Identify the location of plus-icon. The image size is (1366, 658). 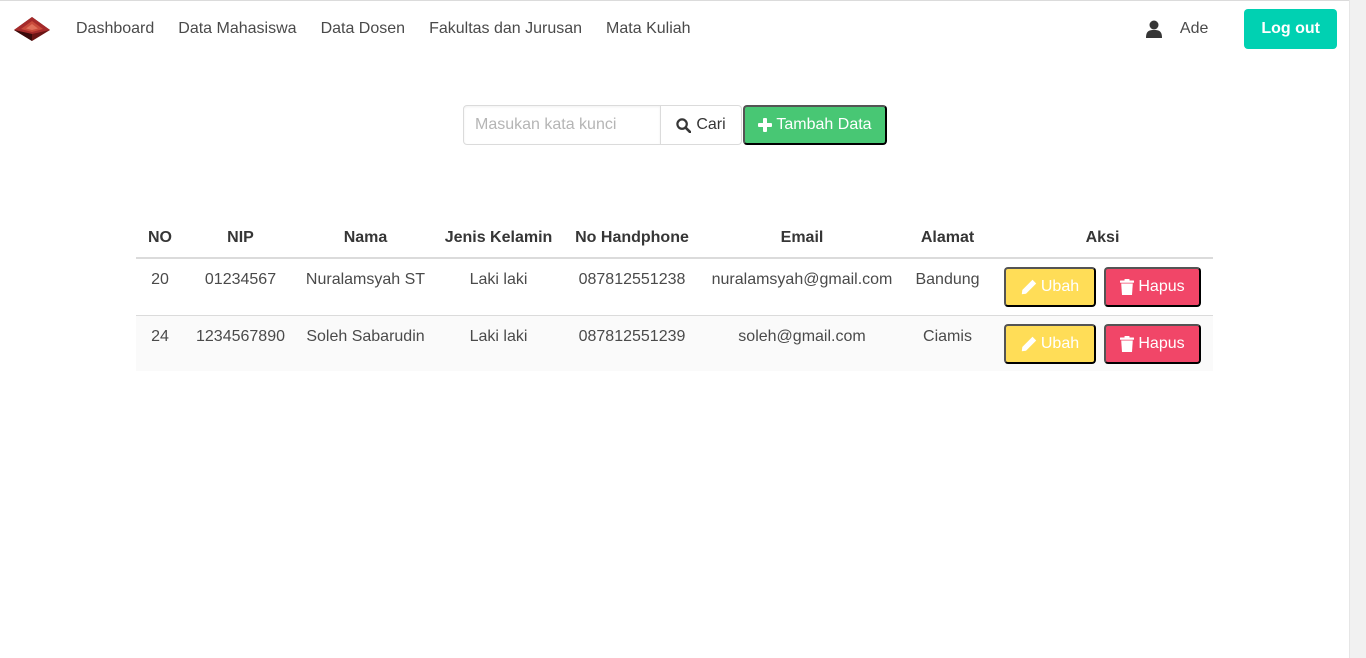
(765, 125).